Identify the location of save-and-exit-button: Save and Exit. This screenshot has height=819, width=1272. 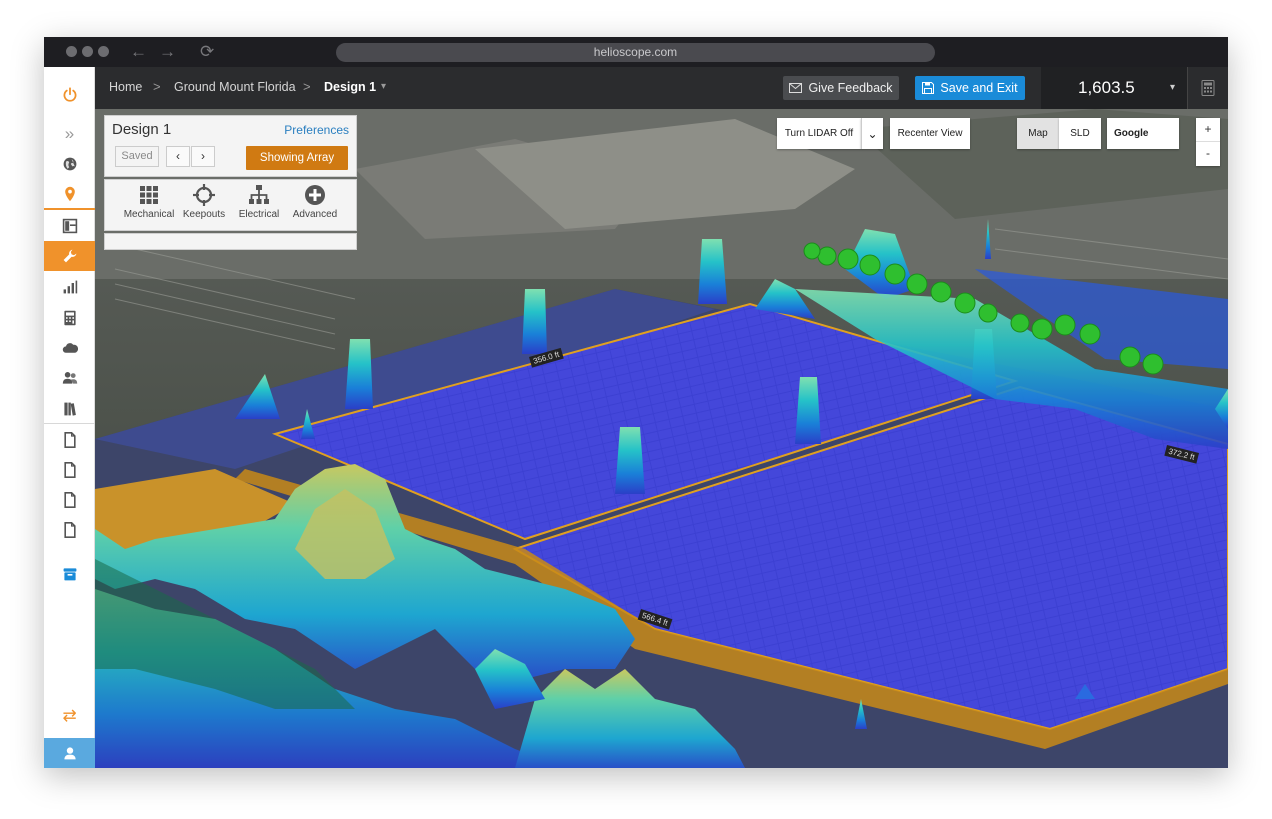
(970, 88).